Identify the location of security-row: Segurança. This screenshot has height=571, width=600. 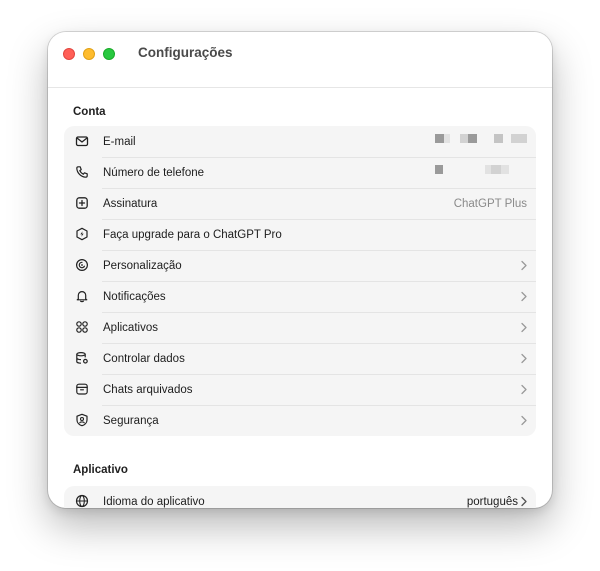
(300, 420).